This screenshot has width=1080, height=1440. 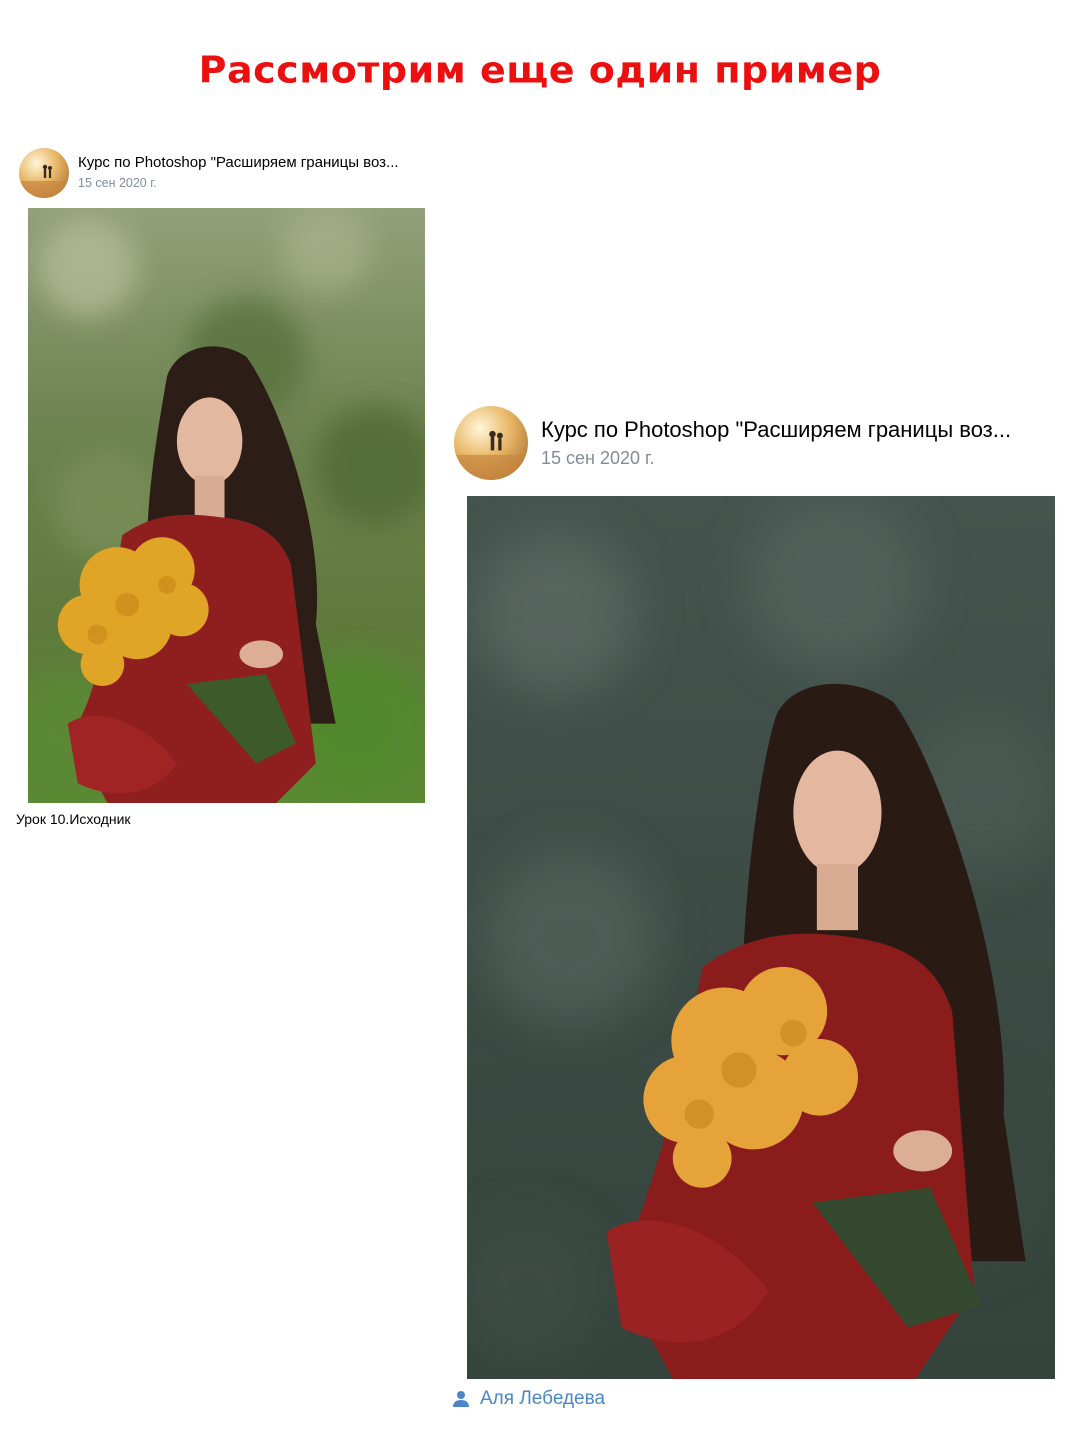 What do you see at coordinates (540, 70) in the screenshot?
I see `page-headline: Рассмотрим еще один пример` at bounding box center [540, 70].